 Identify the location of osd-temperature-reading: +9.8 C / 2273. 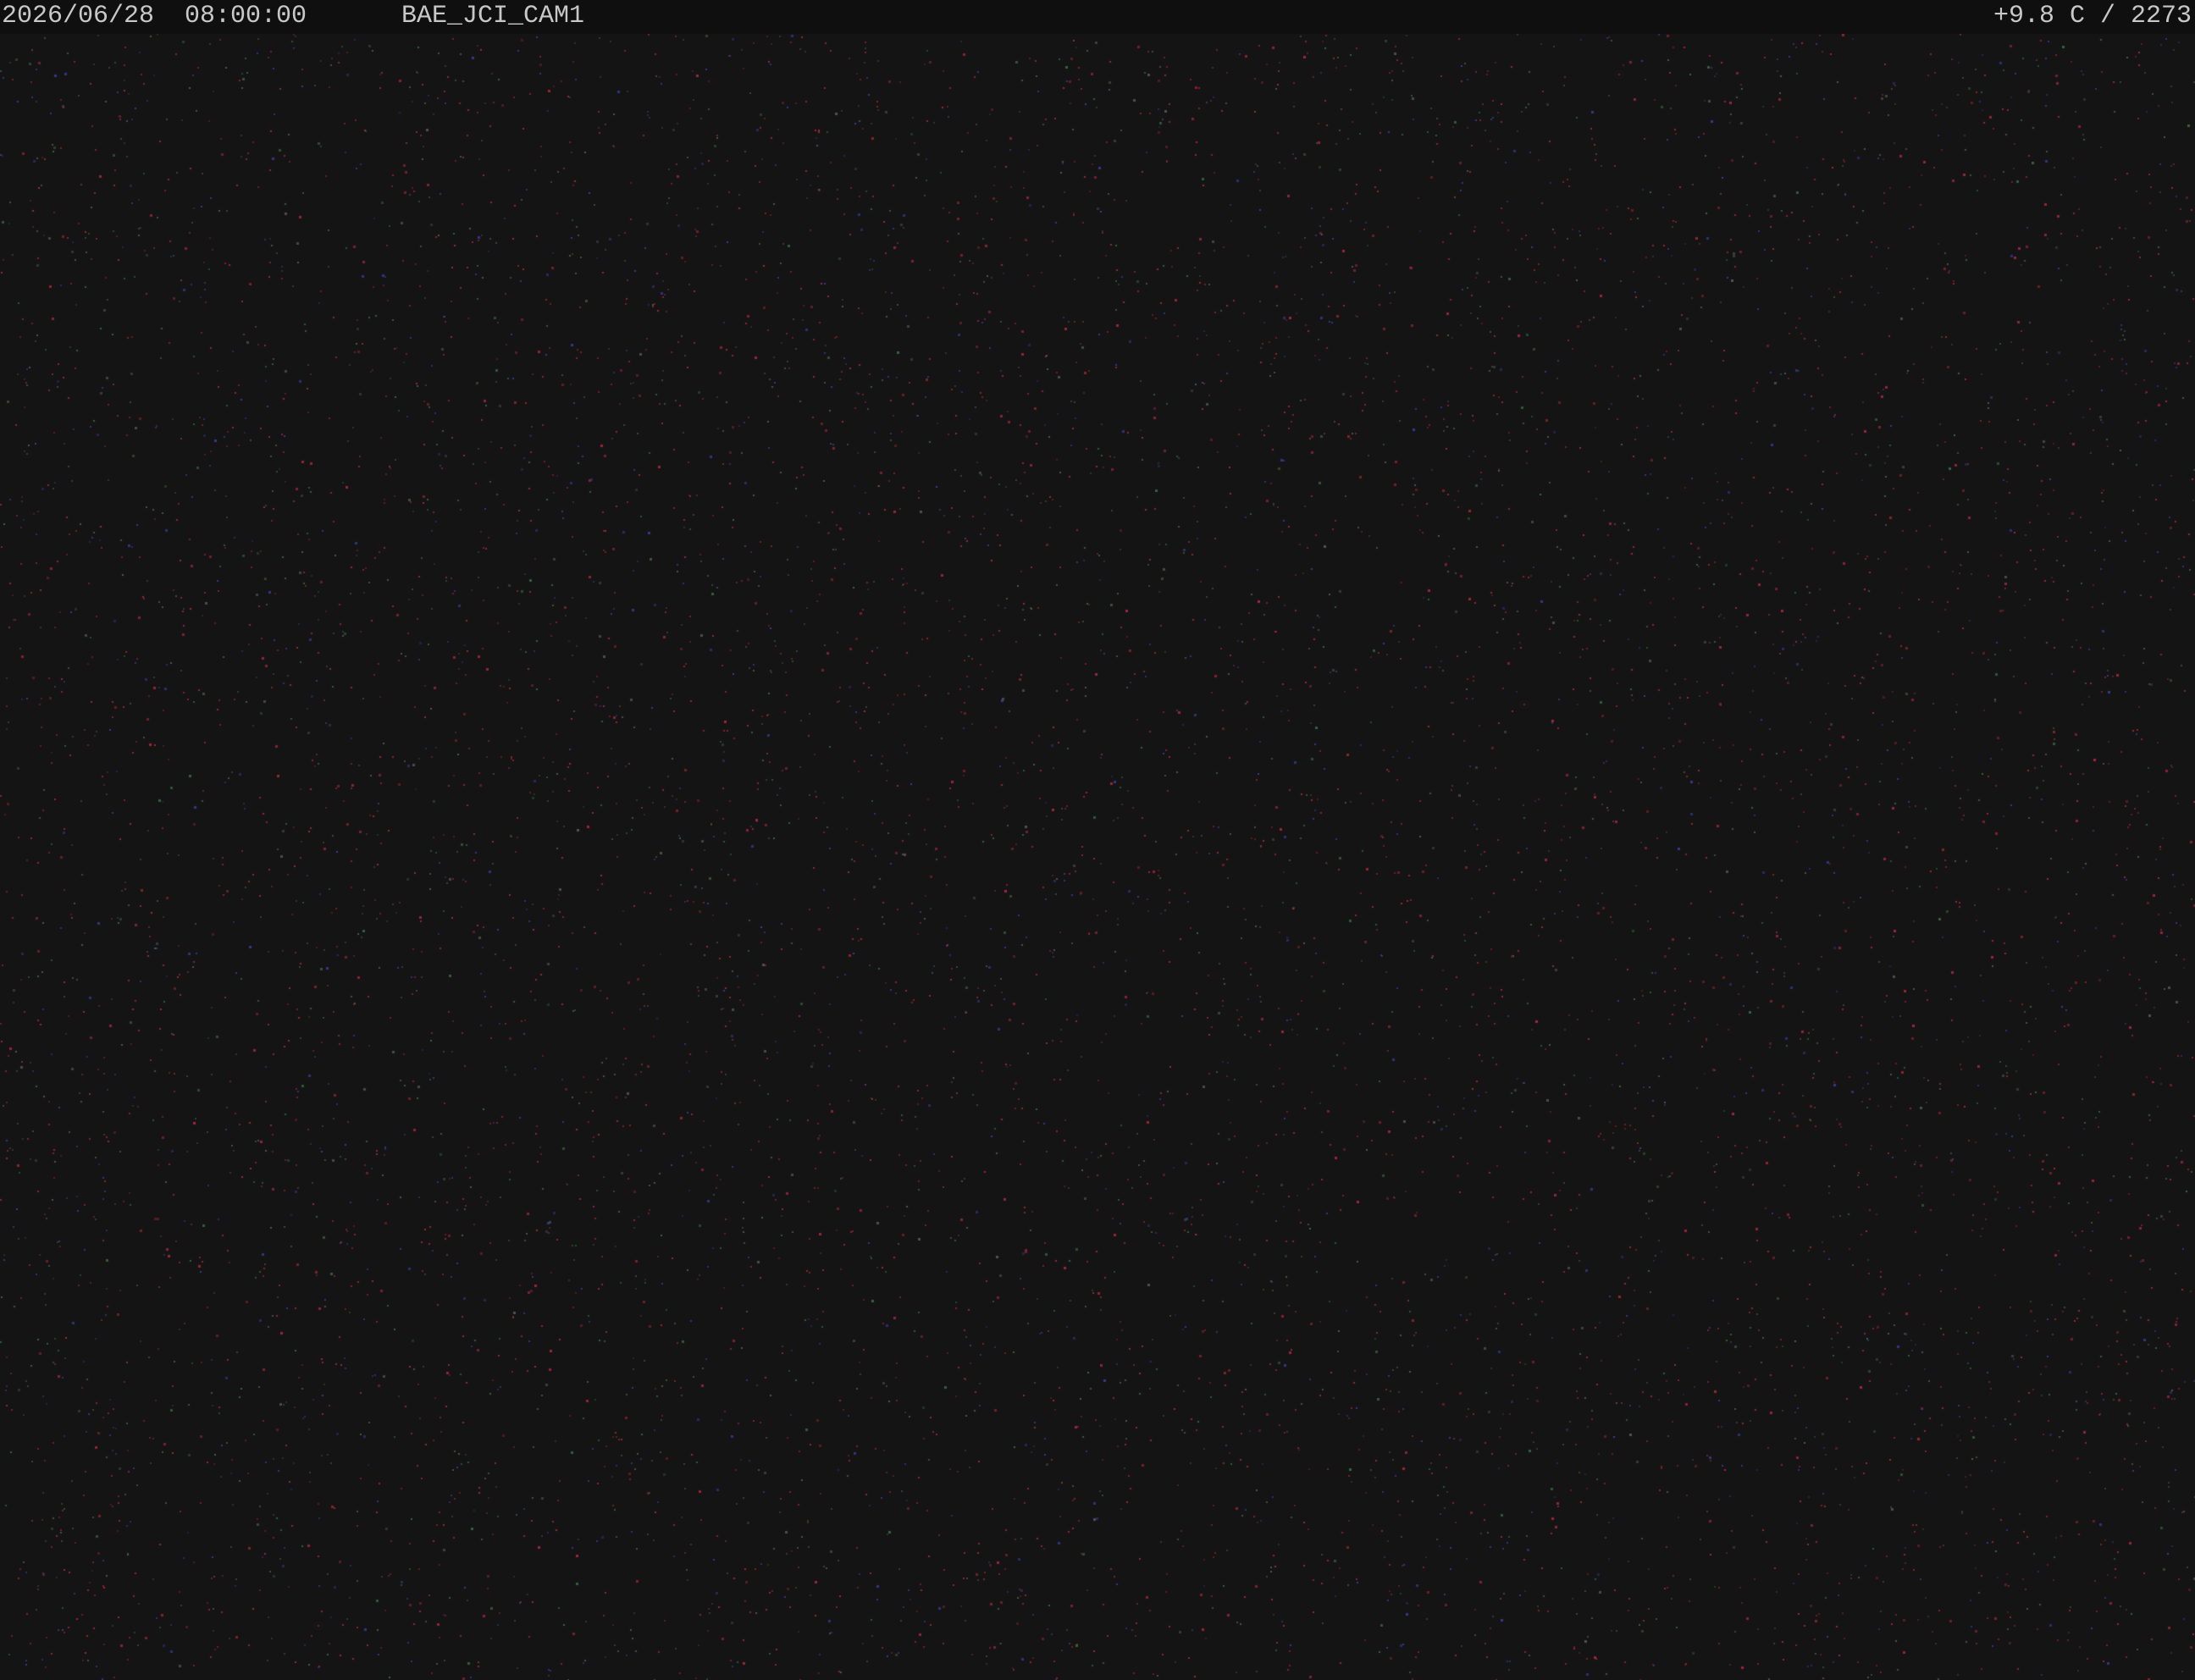
(2092, 16).